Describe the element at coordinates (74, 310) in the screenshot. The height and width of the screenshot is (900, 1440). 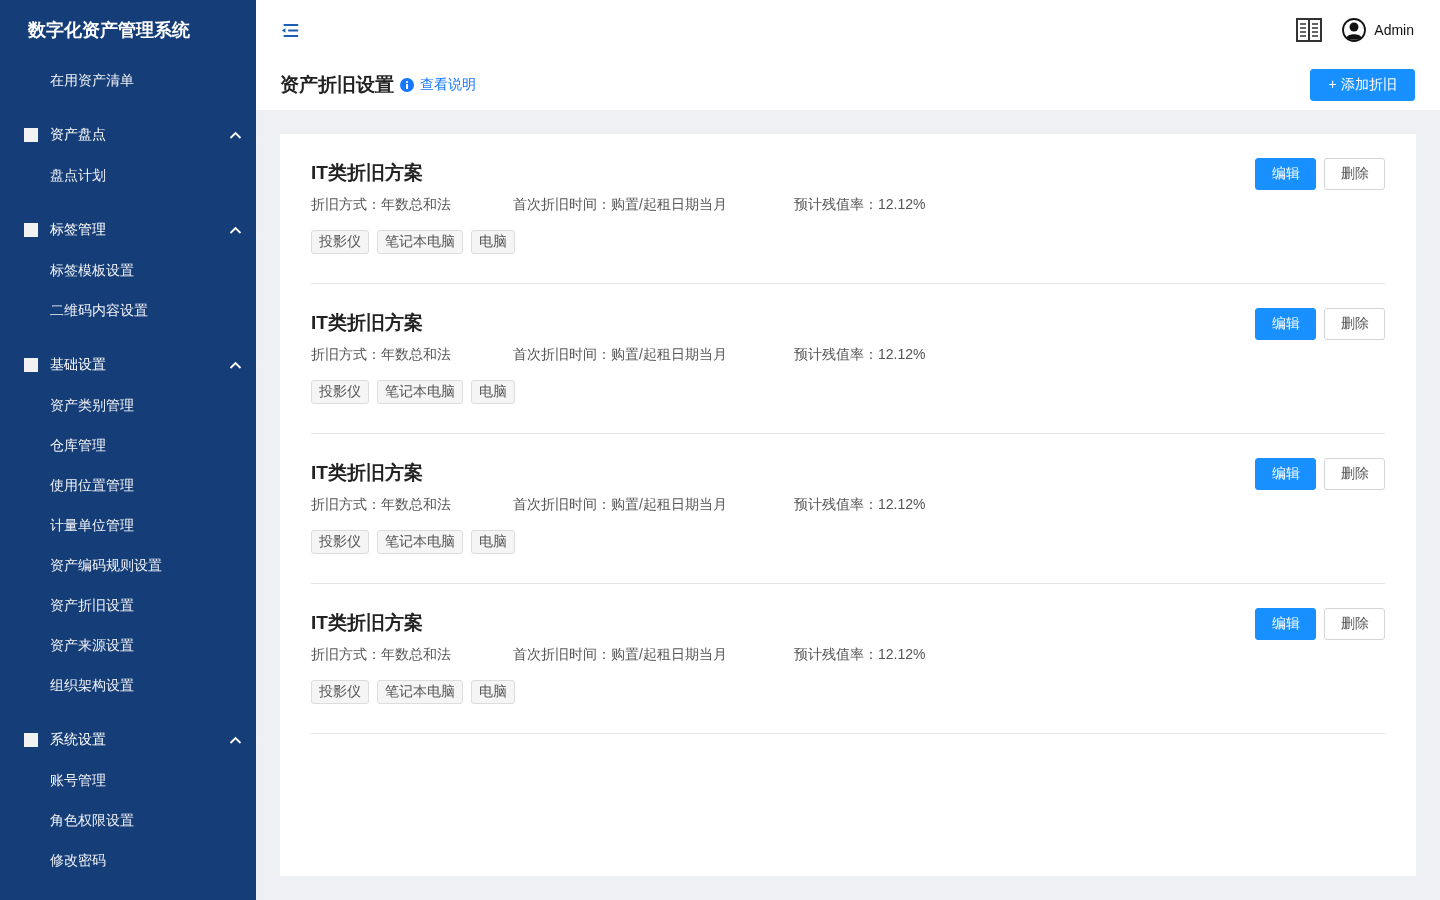
I see `sidebar-item: 二维码内容设置` at that location.